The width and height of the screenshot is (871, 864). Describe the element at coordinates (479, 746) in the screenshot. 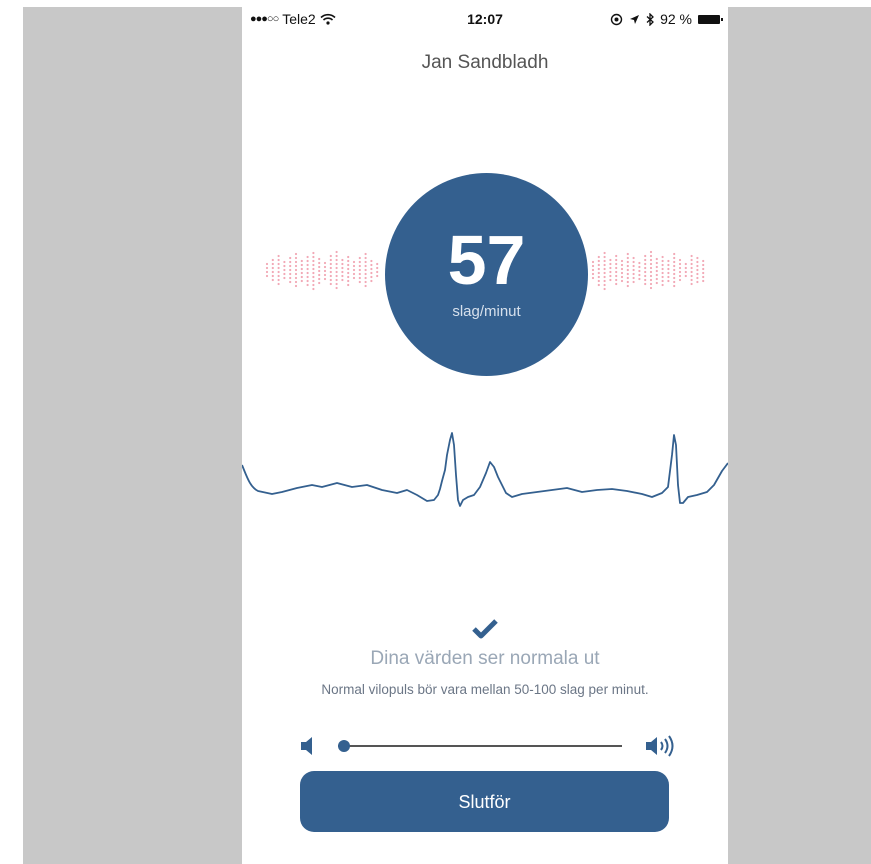

I see `volume-slider` at that location.